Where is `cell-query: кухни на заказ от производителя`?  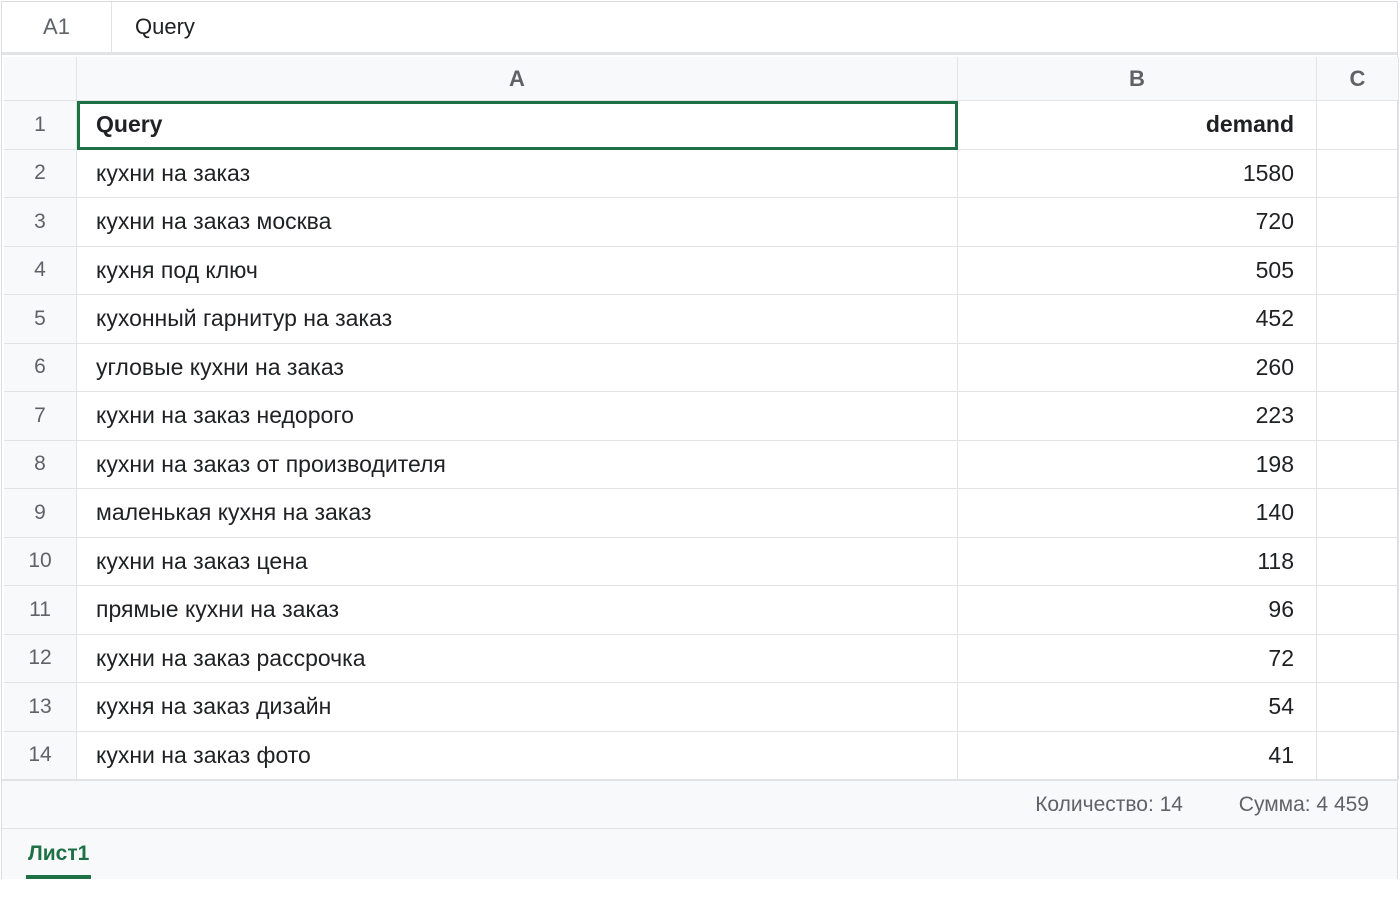
cell-query: кухни на заказ от производителя is located at coordinates (517, 464).